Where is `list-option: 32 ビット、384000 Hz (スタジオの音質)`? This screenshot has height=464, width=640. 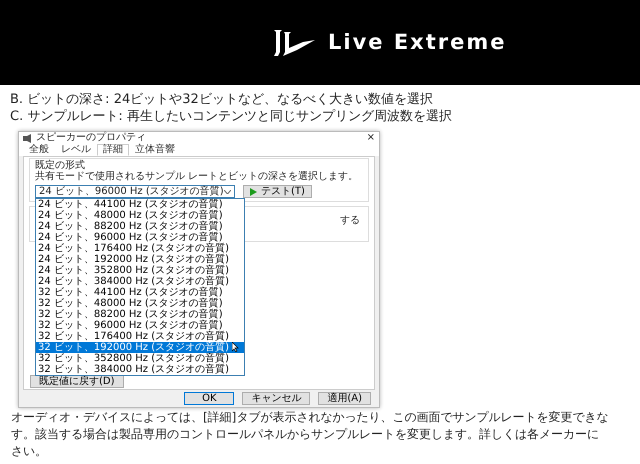
list-option: 32 ビット、384000 Hz (スタジオの音質) is located at coordinates (140, 369).